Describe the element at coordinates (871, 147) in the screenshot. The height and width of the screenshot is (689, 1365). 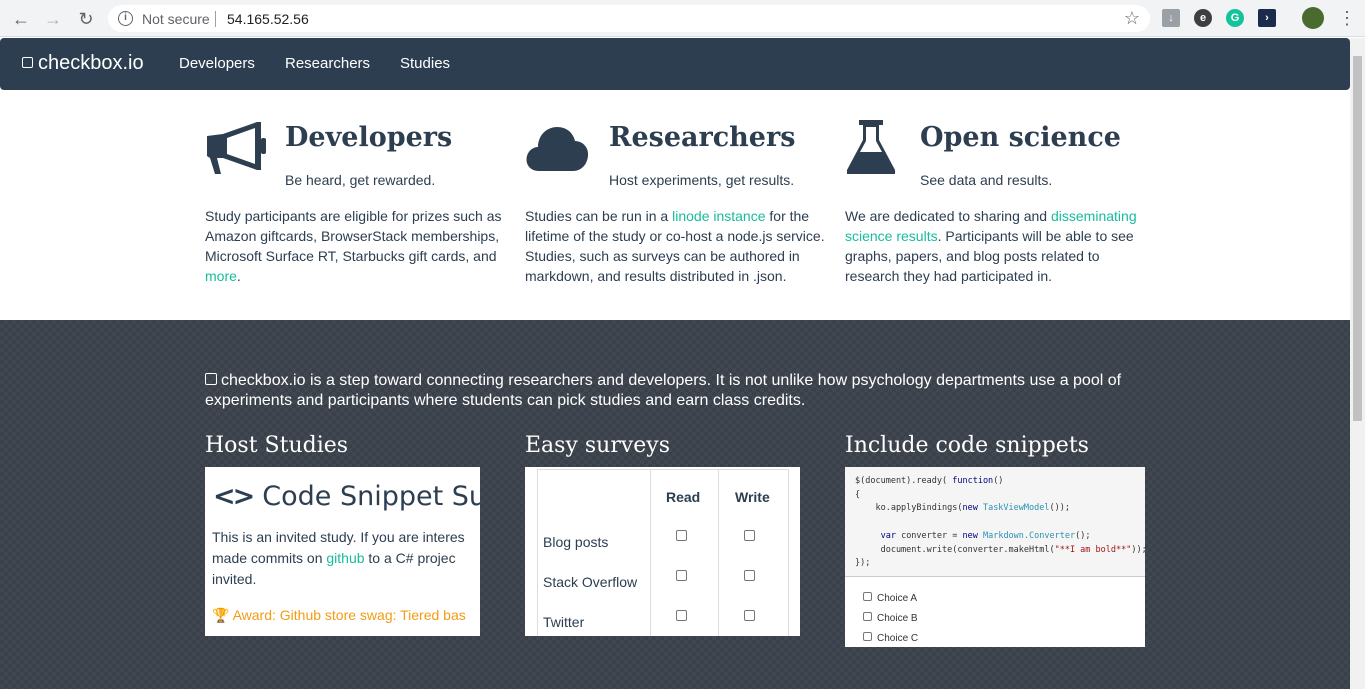
I see `flask-icon` at that location.